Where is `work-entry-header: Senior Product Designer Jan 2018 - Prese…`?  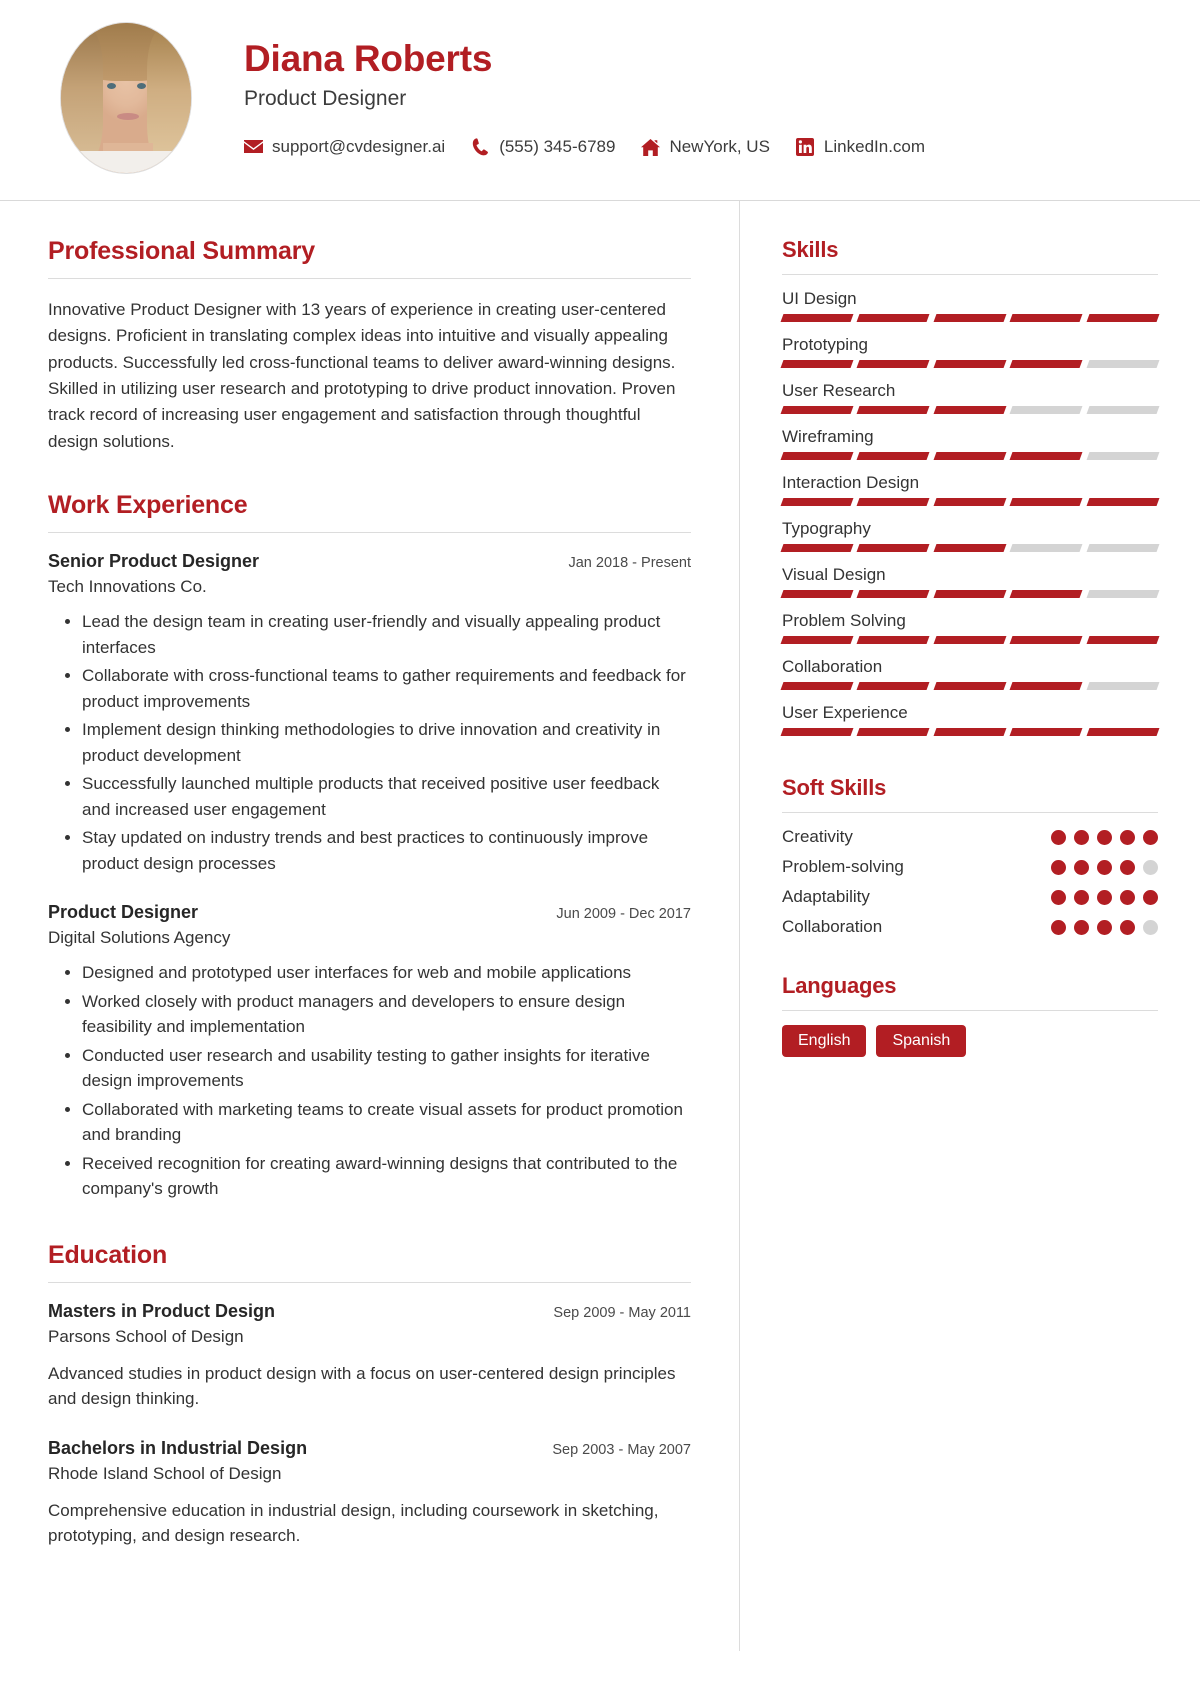 work-entry-header: Senior Product Designer Jan 2018 - Prese… is located at coordinates (369, 561).